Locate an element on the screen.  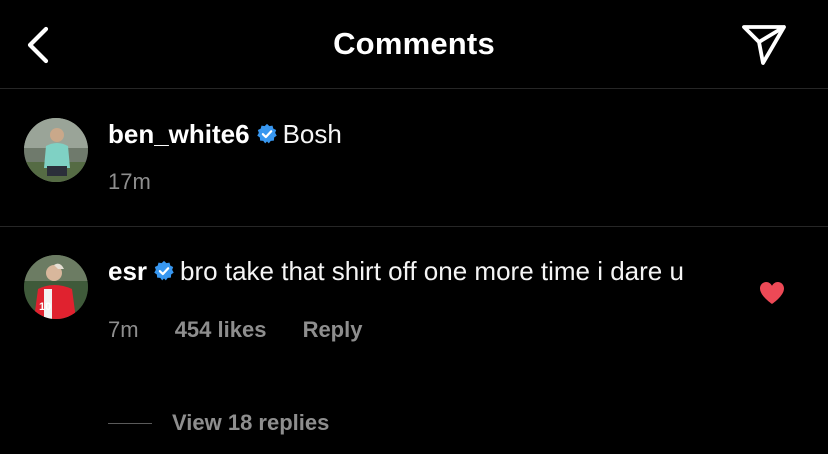
reply-button: Reply is located at coordinates (333, 329).